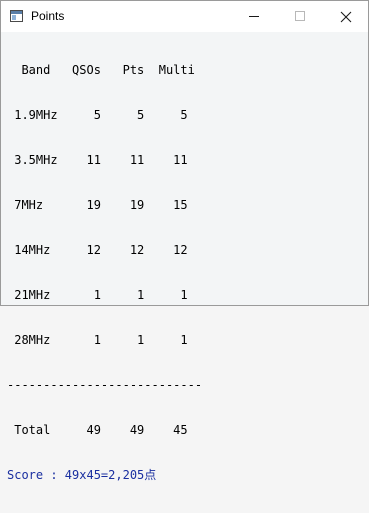 The width and height of the screenshot is (369, 513). Describe the element at coordinates (97, 205) in the screenshot. I see `table-row: 7MHz 19 19 15` at that location.